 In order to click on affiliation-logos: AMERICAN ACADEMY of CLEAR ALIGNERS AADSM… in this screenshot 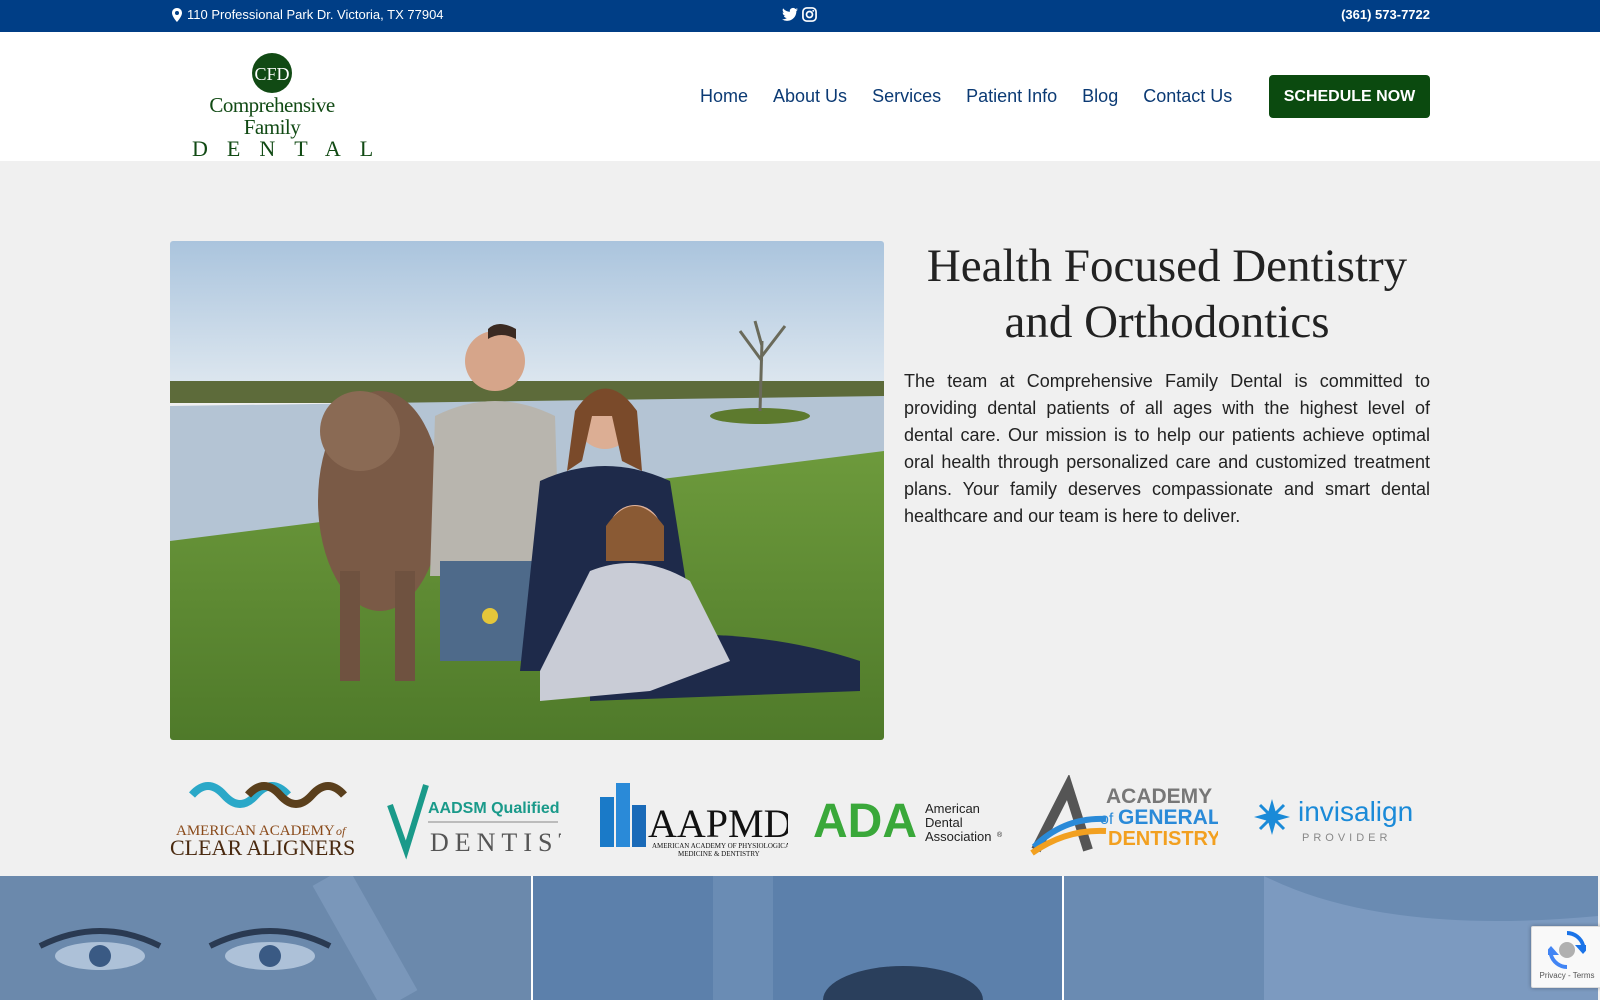, I will do `click(800, 817)`.